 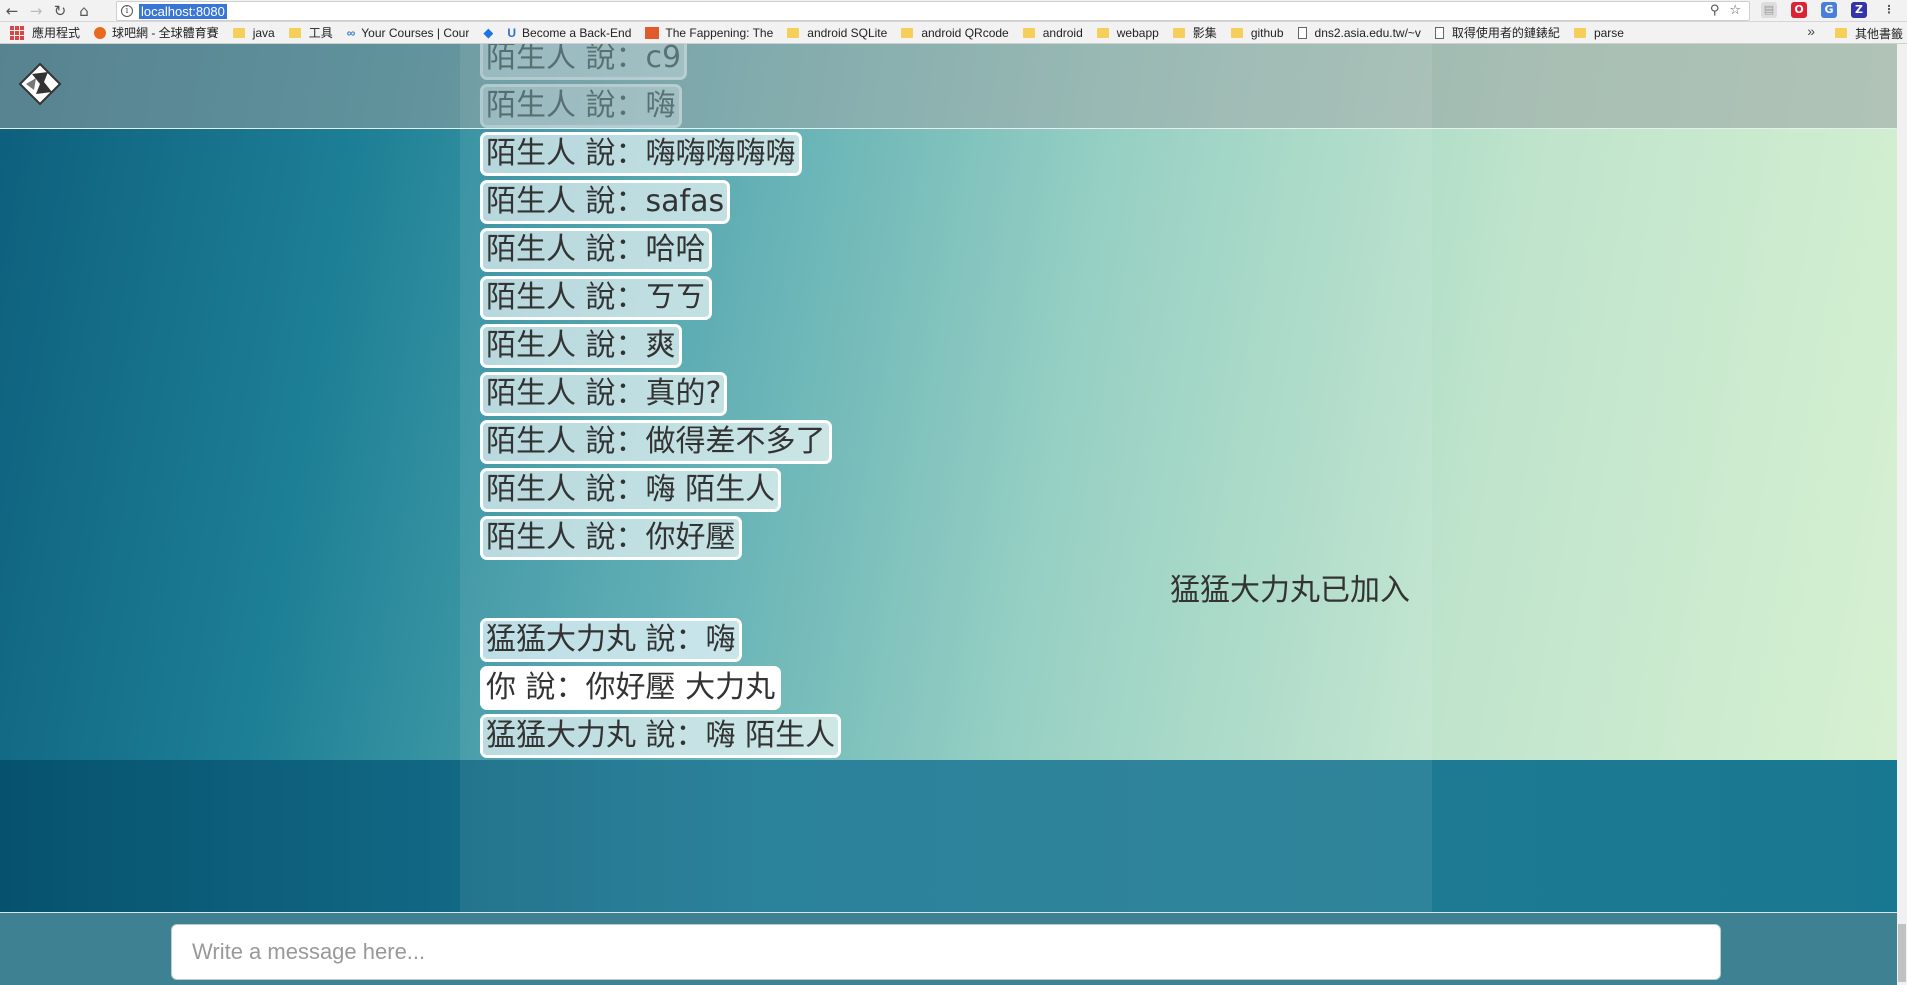 I want to click on bookmark-item: 球吧網 - 全球體育賽, so click(x=156, y=32).